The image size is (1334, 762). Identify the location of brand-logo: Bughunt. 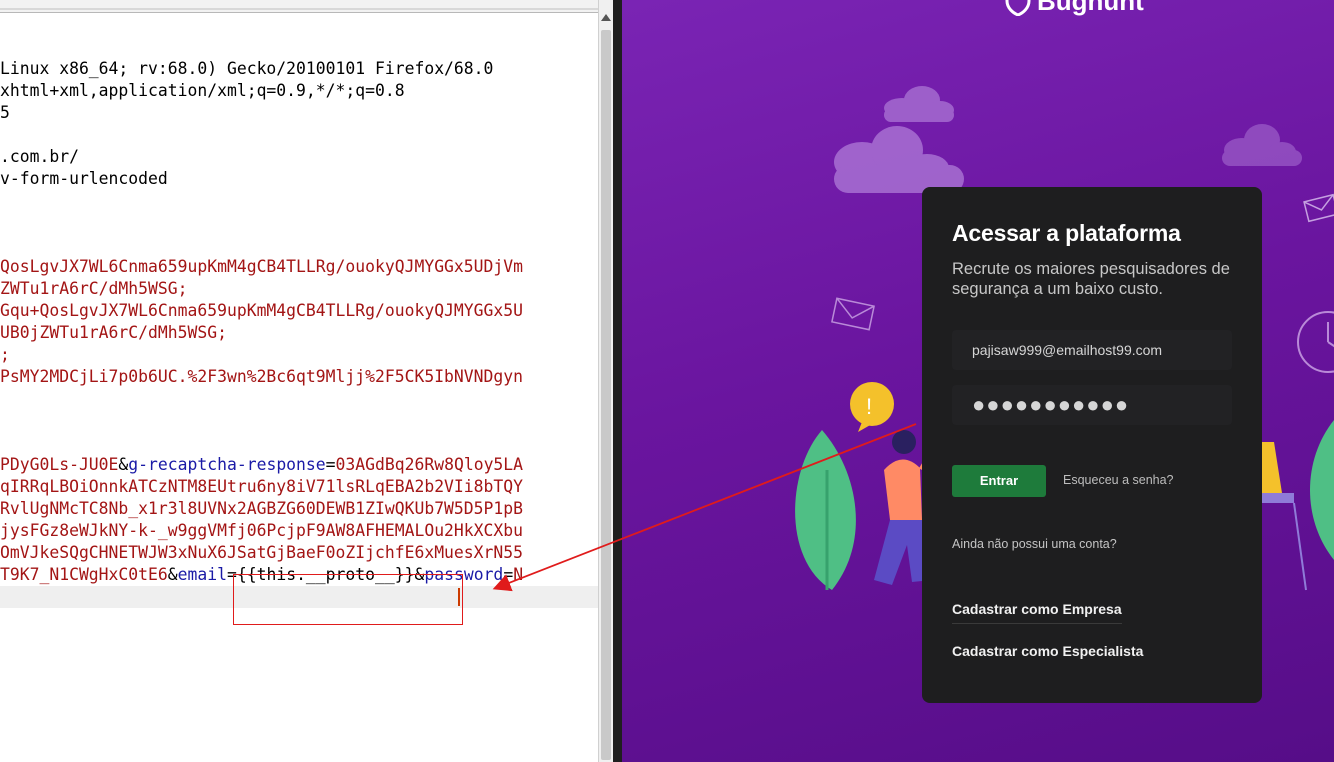
(1074, 8).